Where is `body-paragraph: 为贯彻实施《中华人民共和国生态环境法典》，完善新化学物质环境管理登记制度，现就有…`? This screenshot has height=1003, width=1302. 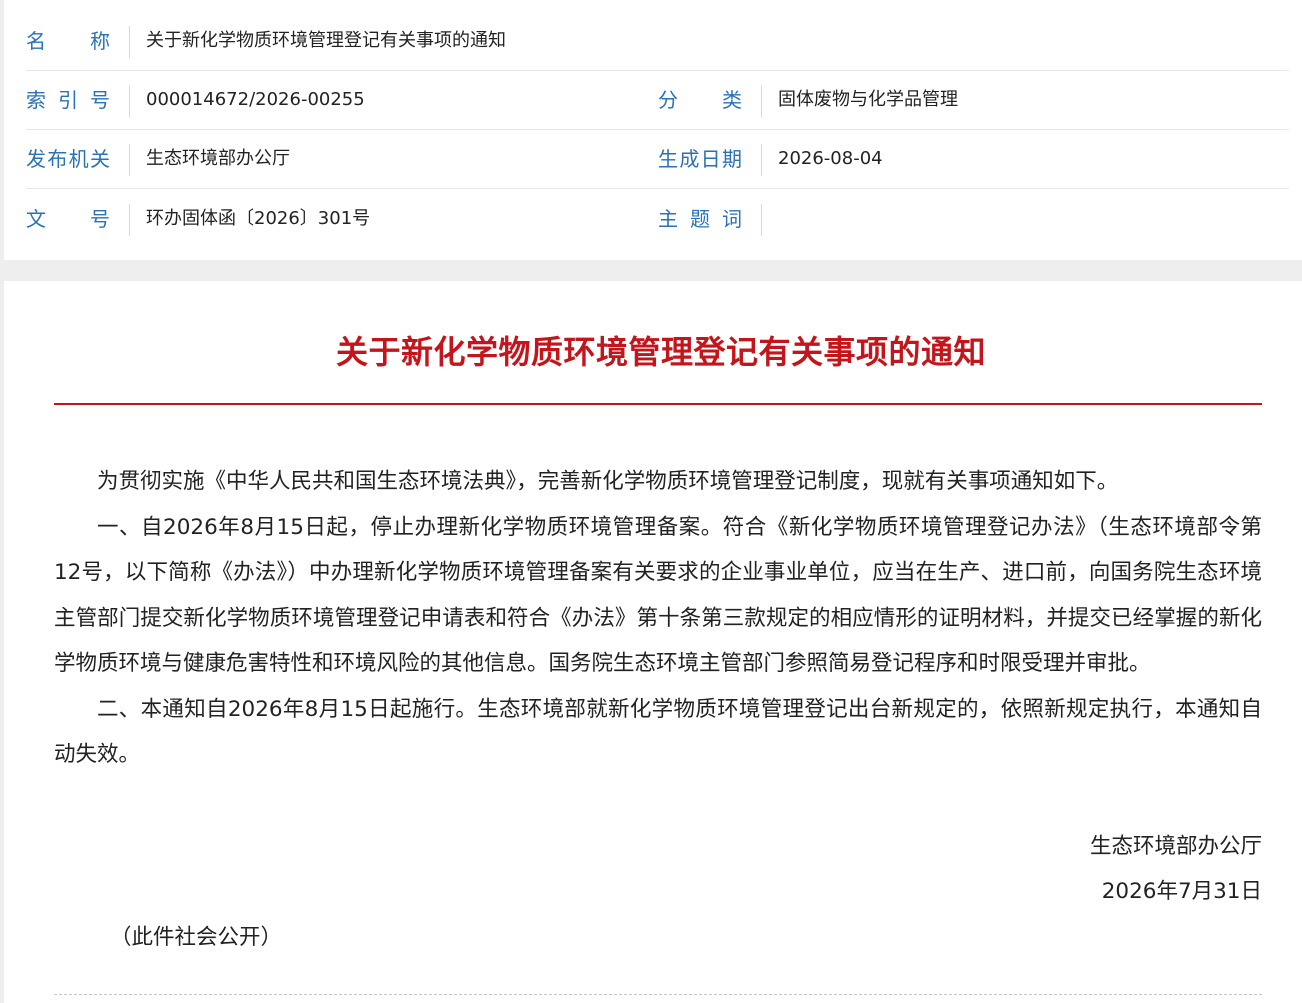
body-paragraph: 为贯彻实施《中华人民共和国生态环境法典》，完善新化学物质环境管理登记制度，现就有… is located at coordinates (608, 481).